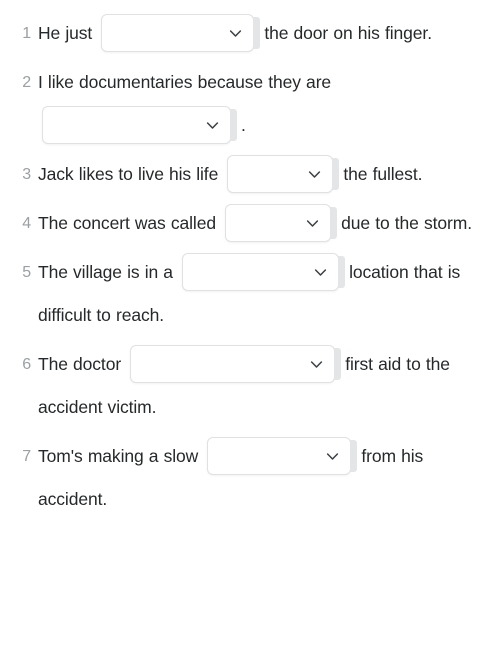 The width and height of the screenshot is (500, 652). I want to click on question-body: 2 I like documentaries because they are ., so click(250, 104).